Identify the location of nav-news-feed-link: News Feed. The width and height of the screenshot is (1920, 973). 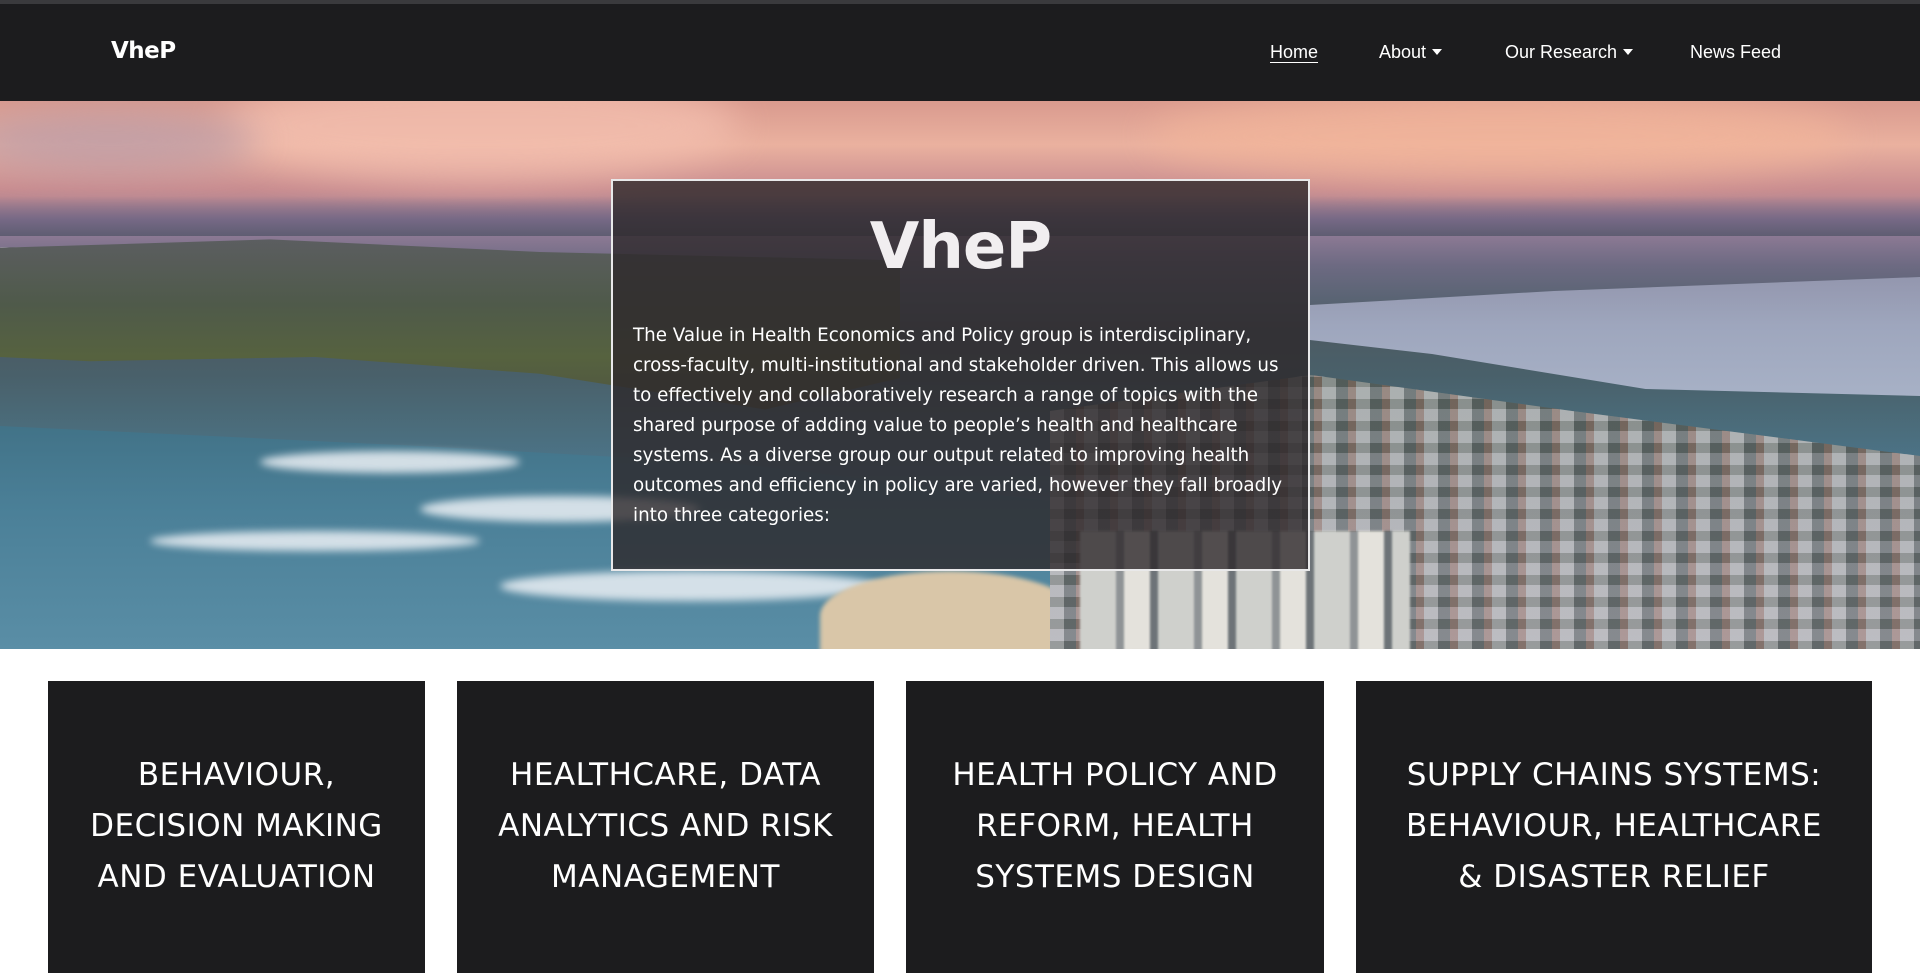
(1735, 52).